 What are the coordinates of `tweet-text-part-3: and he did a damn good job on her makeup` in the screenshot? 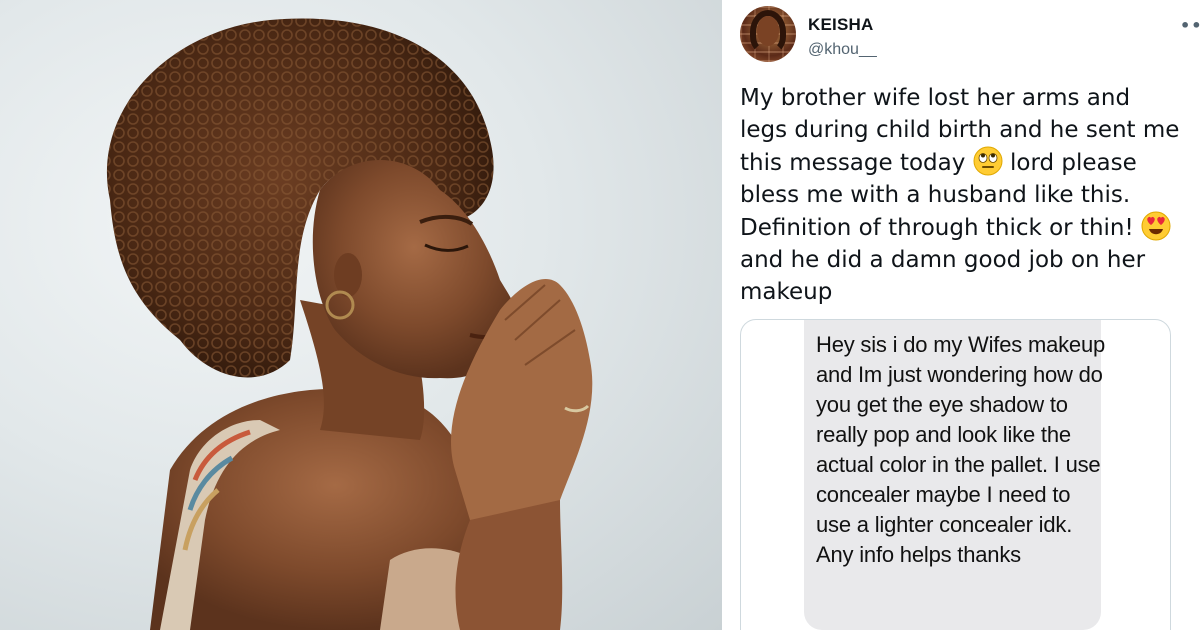 It's located at (943, 276).